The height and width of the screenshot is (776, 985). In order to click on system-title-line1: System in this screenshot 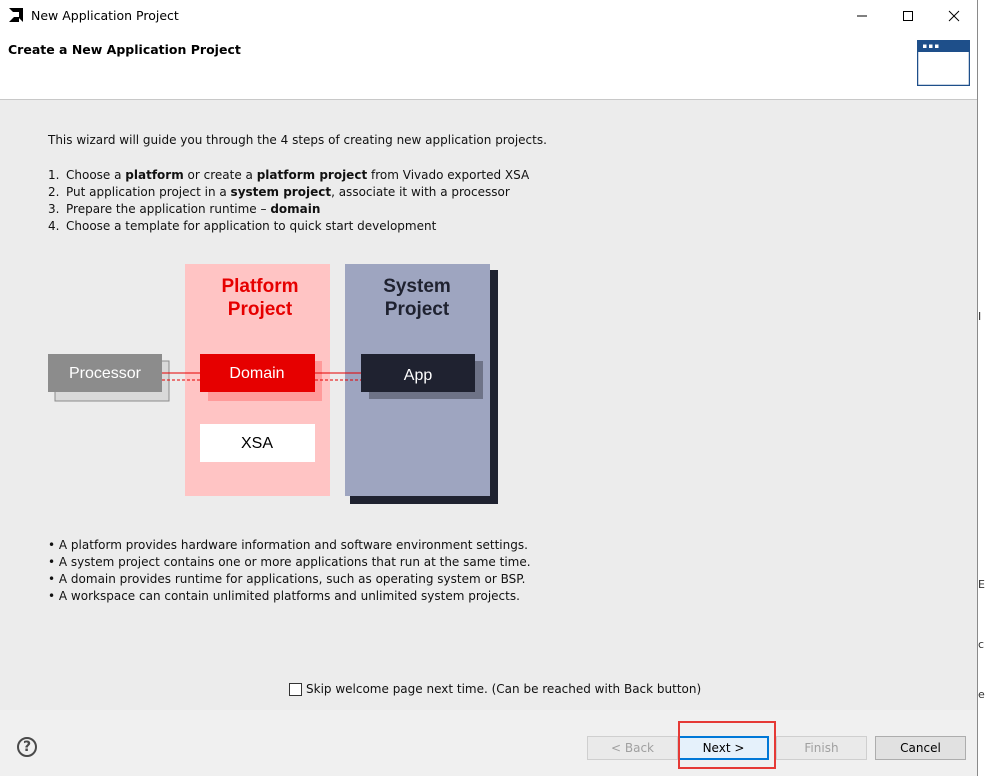, I will do `click(417, 286)`.